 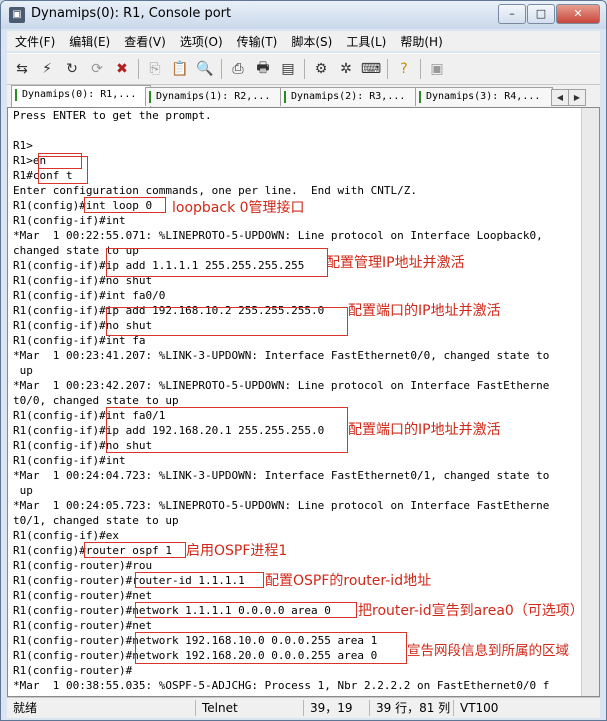 What do you see at coordinates (303, 69) in the screenshot?
I see `toolbar: ⇆ ⚡ ↻ ⟳ ✖ ⎘ 📋 🔍 ⎙ 🖶 ▤ ⚙ ✲ ⌨ ? ▣` at bounding box center [303, 69].